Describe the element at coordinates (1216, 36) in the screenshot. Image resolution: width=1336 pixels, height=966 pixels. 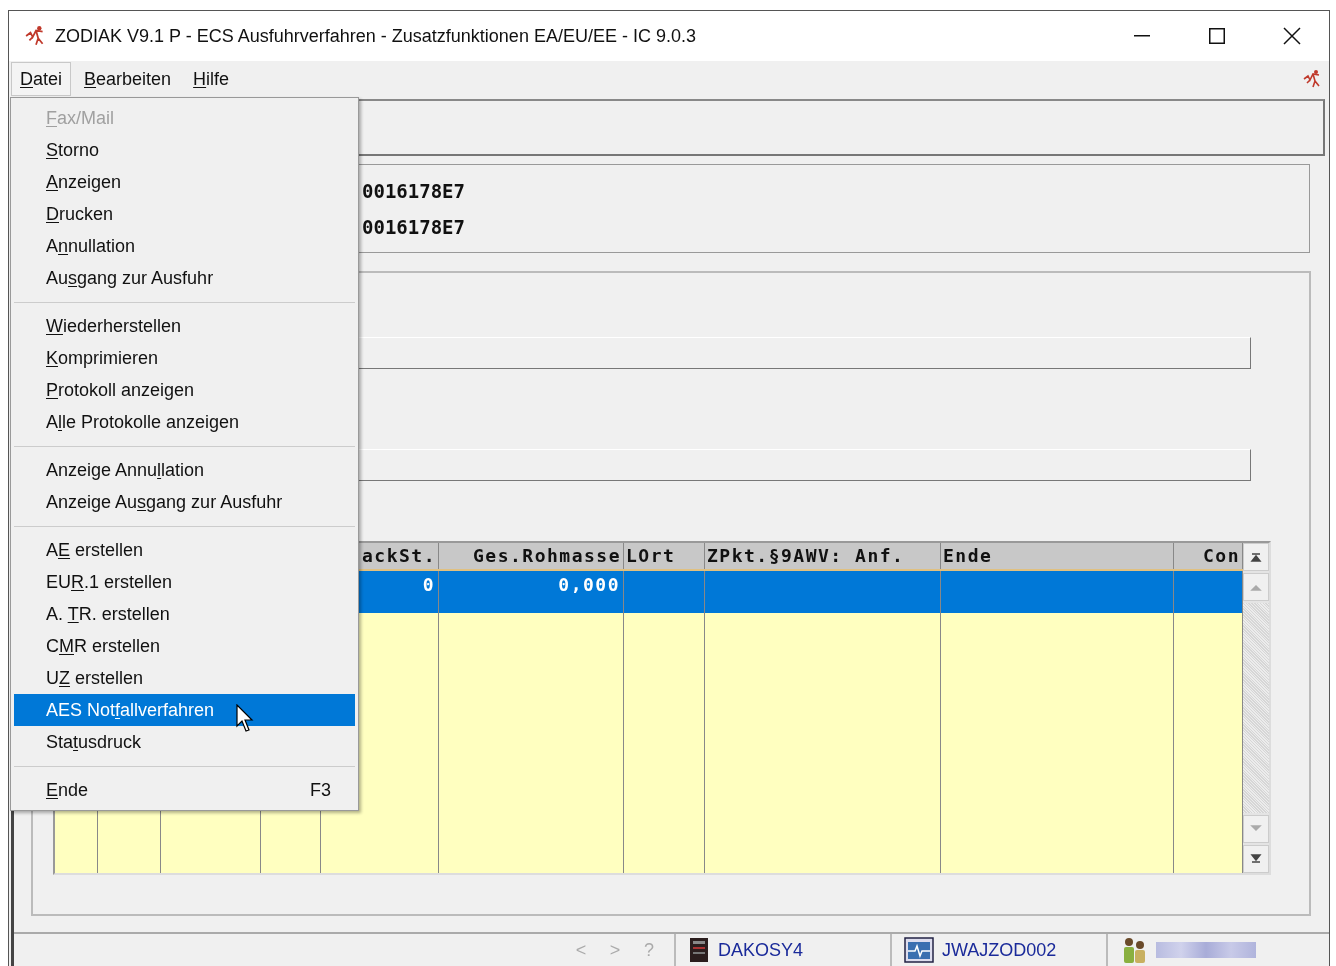
I see `maximize-icon` at that location.